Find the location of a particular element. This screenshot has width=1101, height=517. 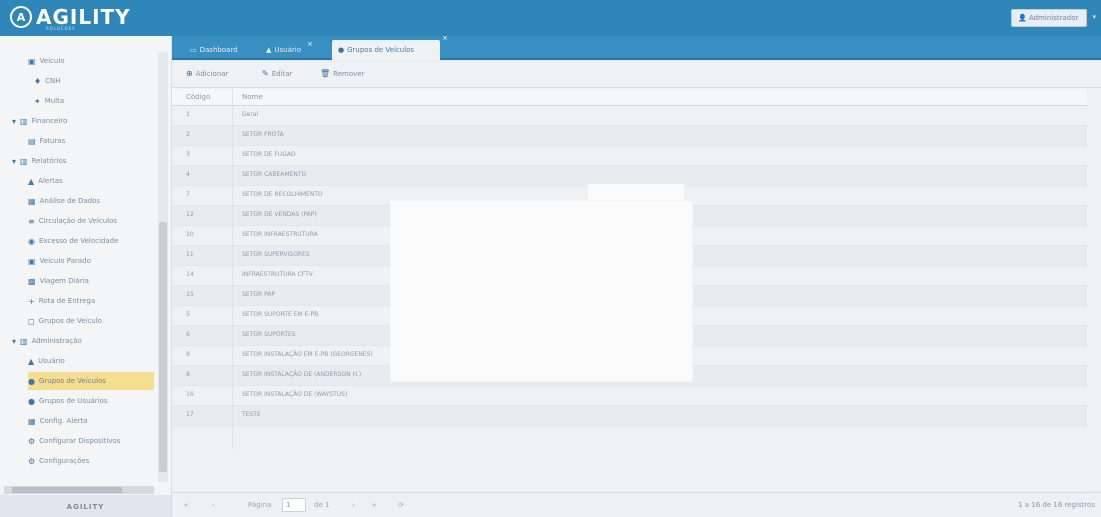

cell-nome: SETOR CABEAMENTO is located at coordinates (274, 174).